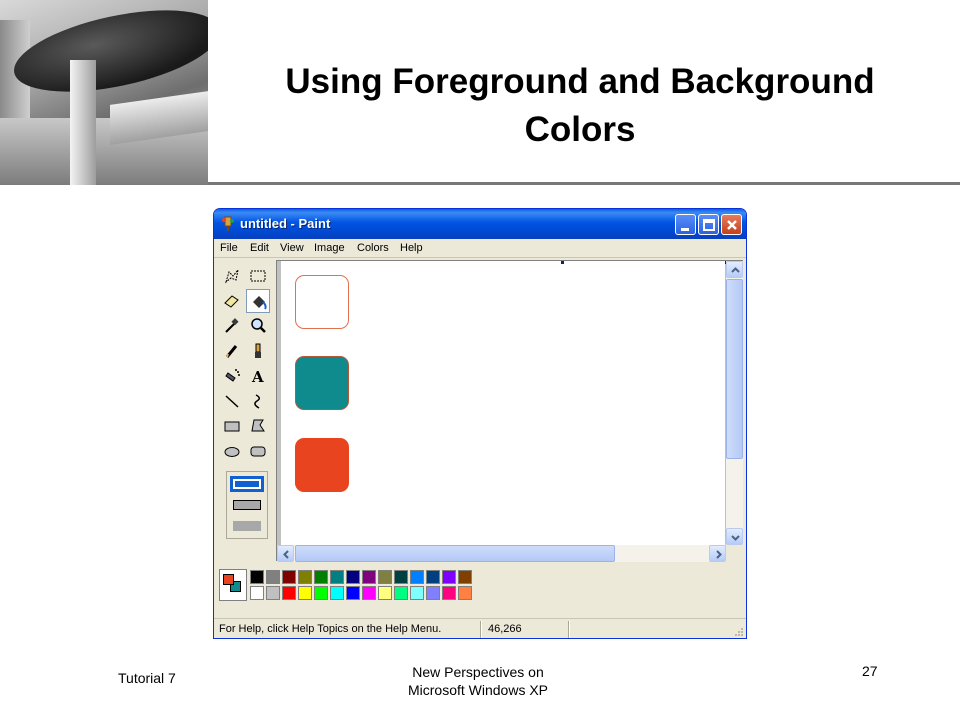  I want to click on magnifier-tool, so click(258, 326).